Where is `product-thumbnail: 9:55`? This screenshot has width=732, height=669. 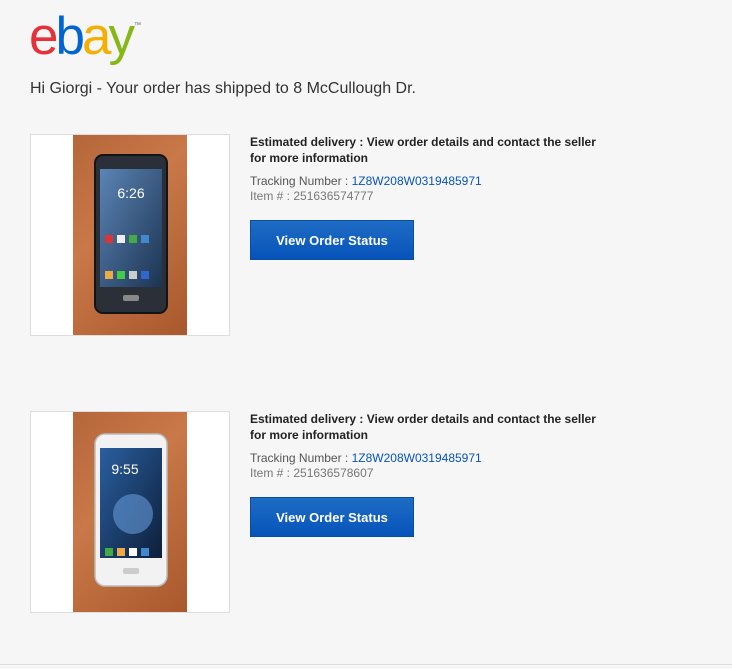
product-thumbnail: 9:55 is located at coordinates (130, 512).